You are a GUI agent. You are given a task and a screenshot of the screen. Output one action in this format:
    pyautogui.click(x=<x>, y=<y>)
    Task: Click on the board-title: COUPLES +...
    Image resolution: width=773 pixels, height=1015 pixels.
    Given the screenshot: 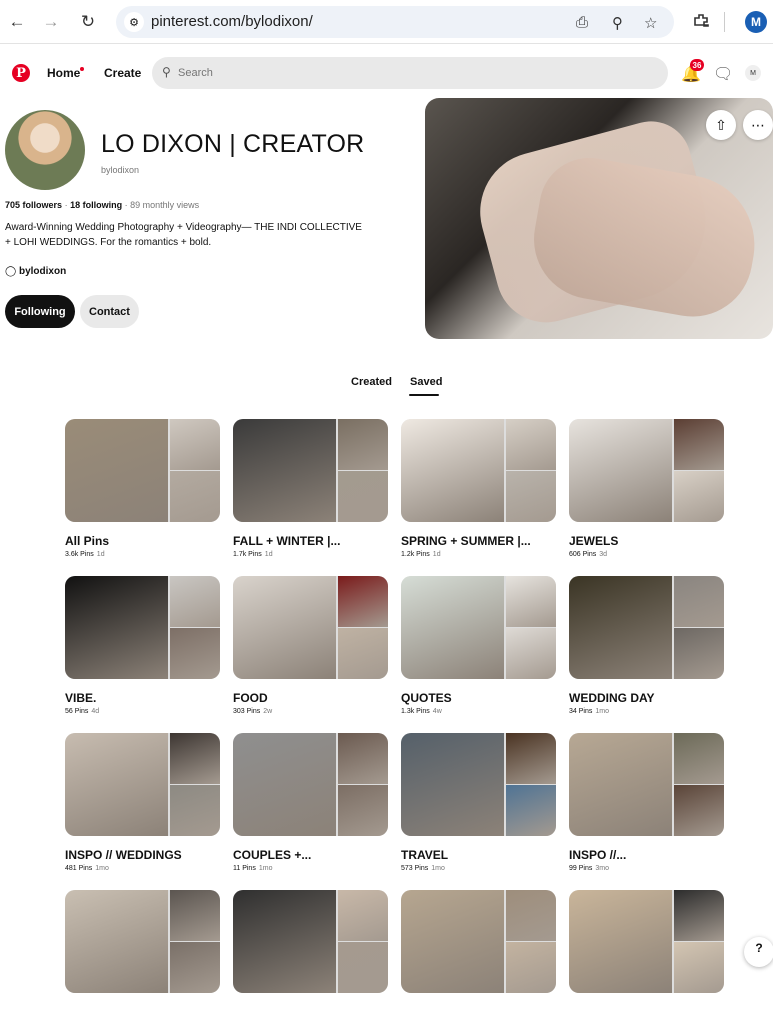 What is the action you would take?
    pyautogui.click(x=310, y=855)
    